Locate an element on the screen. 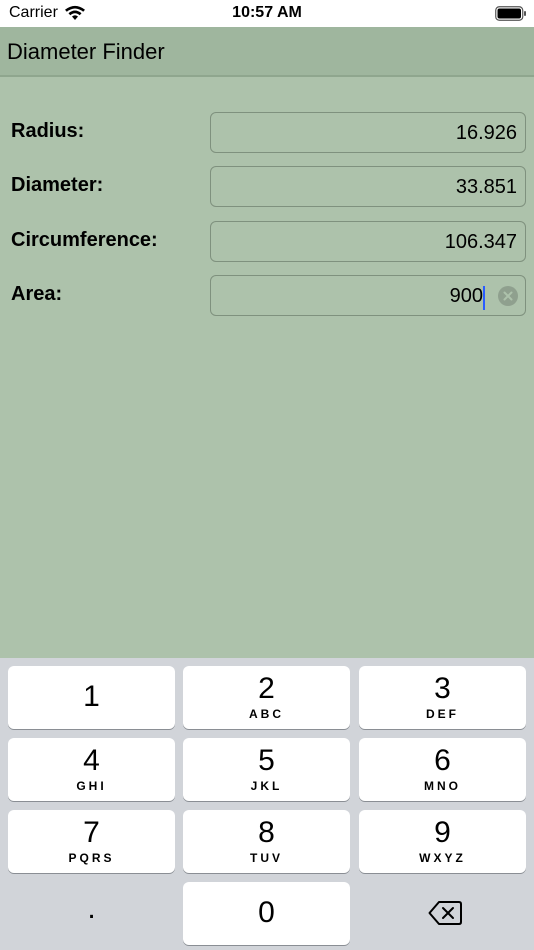 This screenshot has width=534, height=950. area-field: 900 is located at coordinates (368, 295).